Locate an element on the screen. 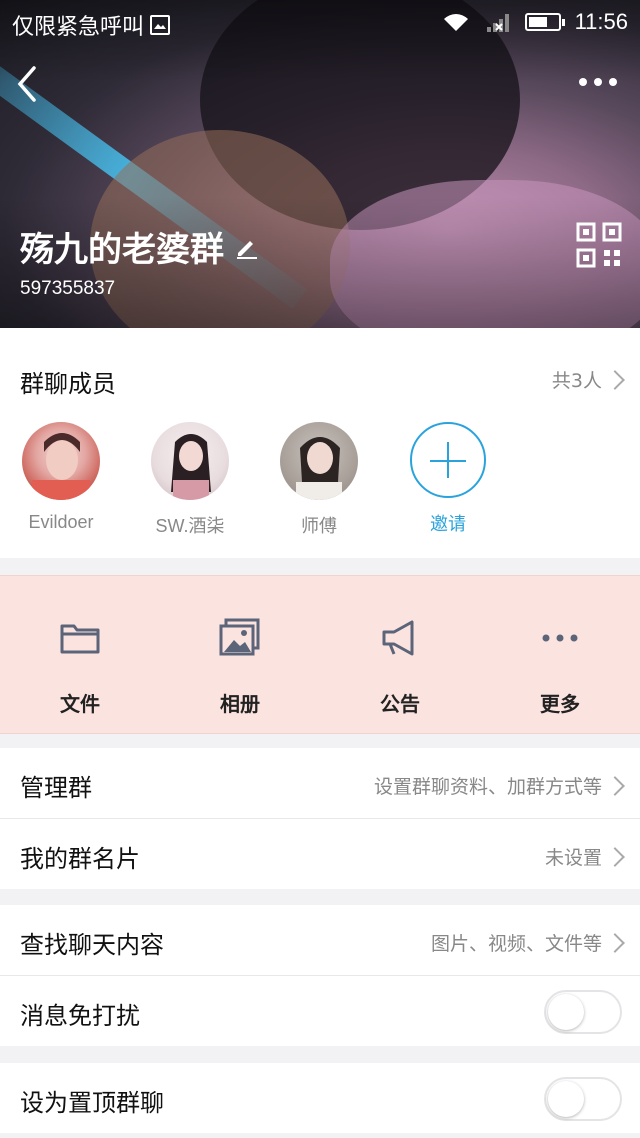  back-icon is located at coordinates (26, 84).